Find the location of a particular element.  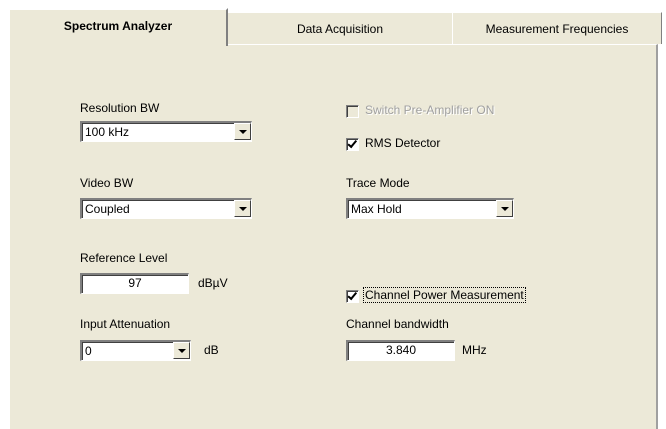

reference-level-unit: dBµV is located at coordinates (213, 283).